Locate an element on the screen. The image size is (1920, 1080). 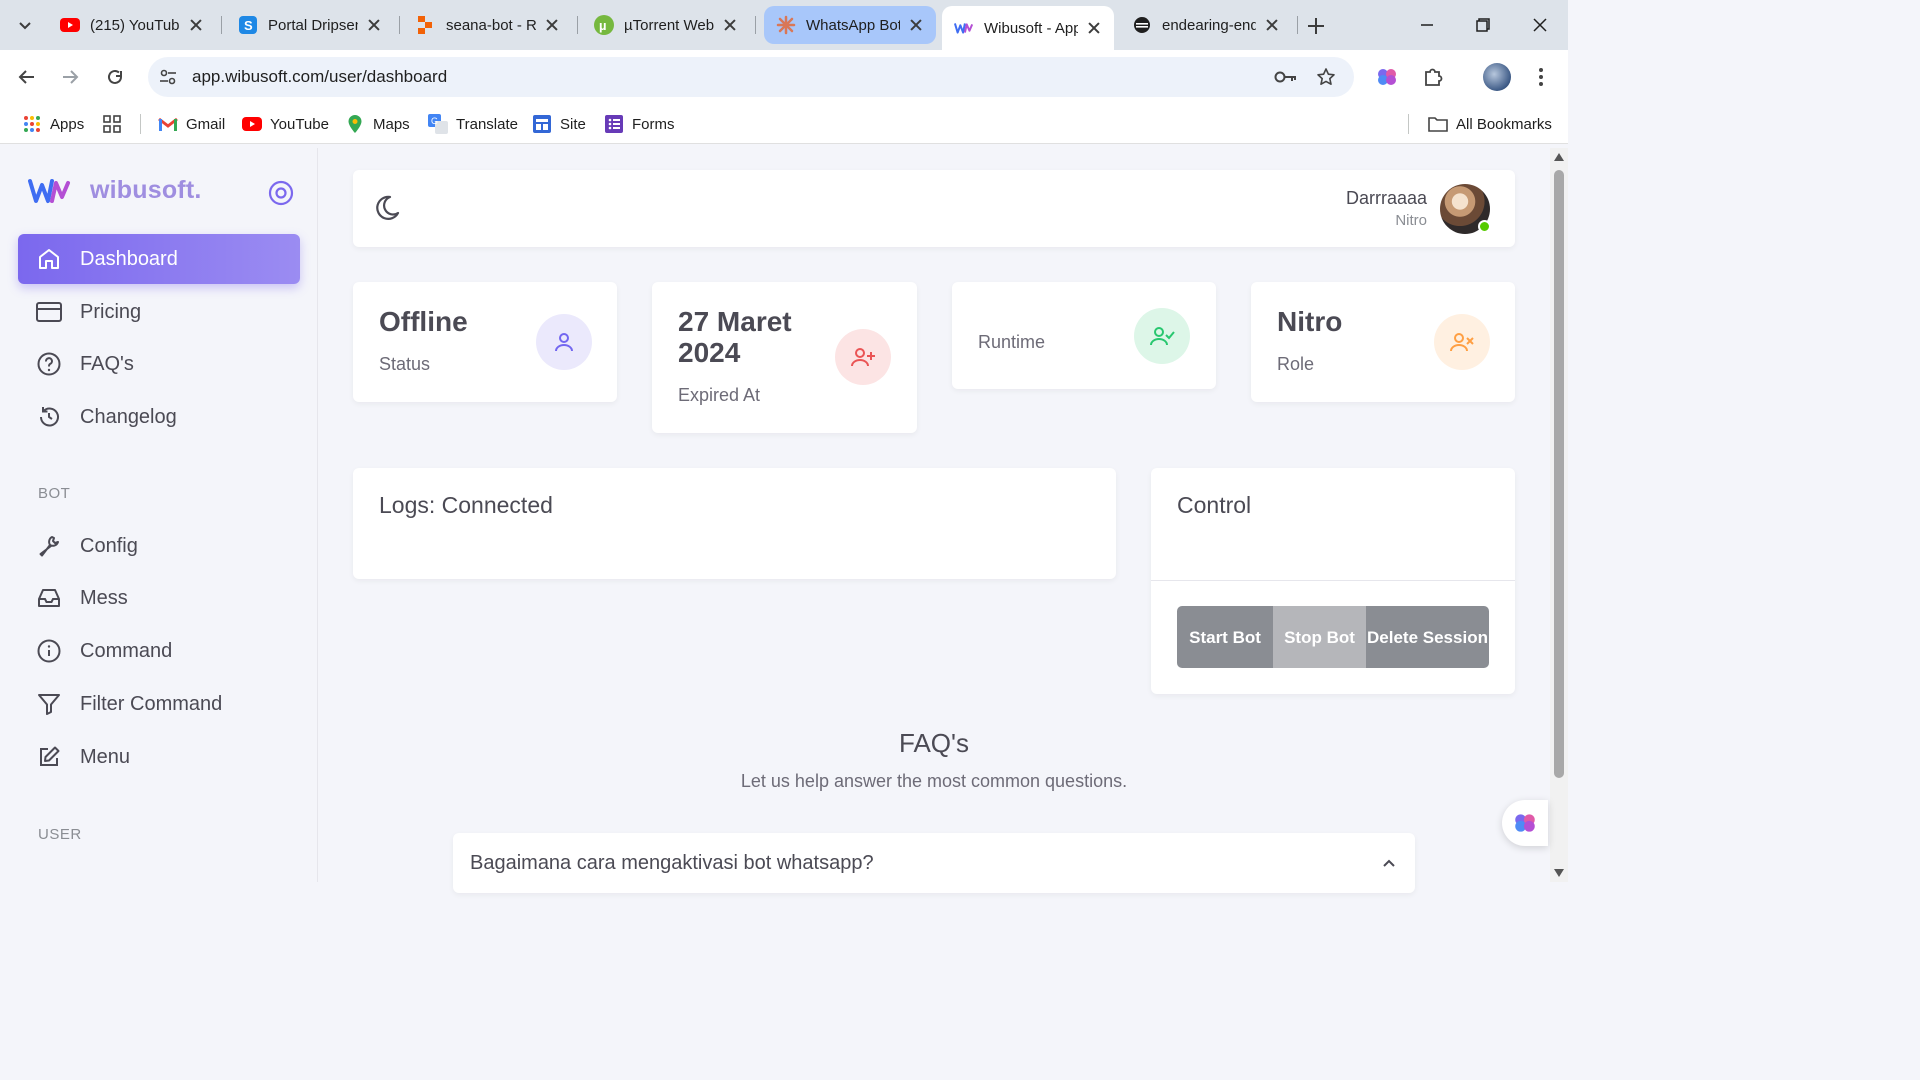
reload-button is located at coordinates (115, 77).